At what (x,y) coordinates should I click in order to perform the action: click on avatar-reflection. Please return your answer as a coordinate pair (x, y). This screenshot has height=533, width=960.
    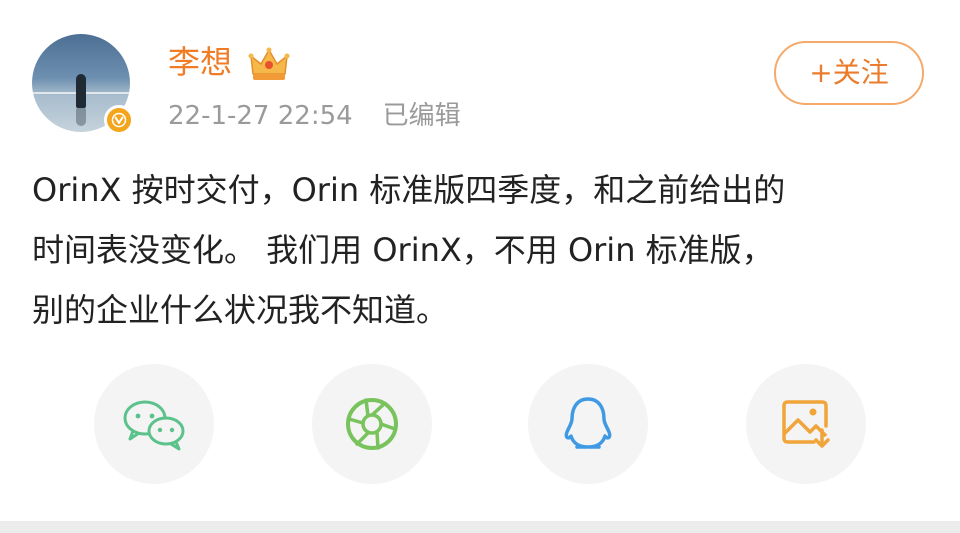
    Looking at the image, I should click on (81, 117).